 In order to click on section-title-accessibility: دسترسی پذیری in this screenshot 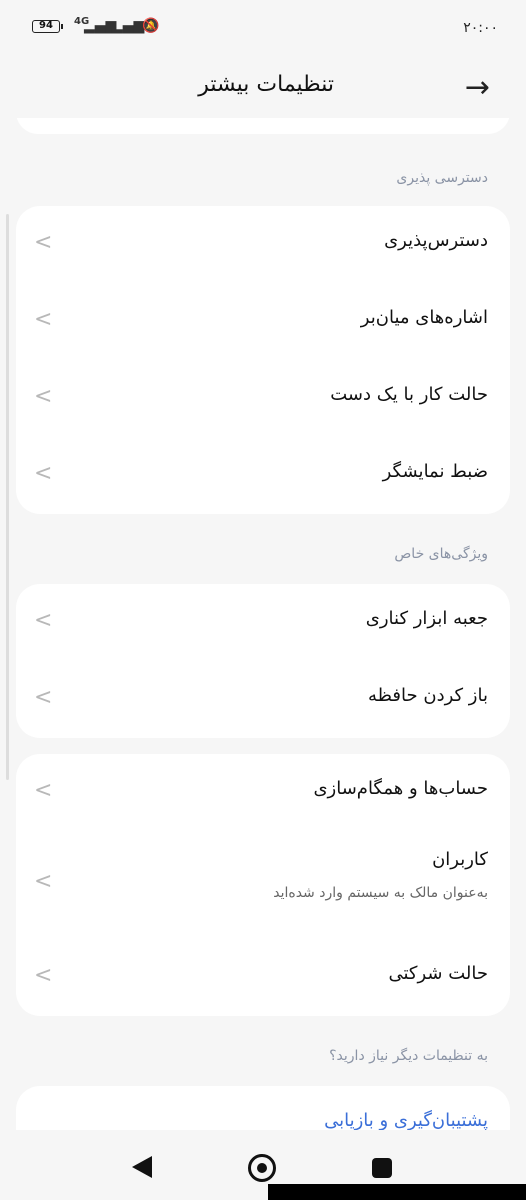, I will do `click(442, 178)`.